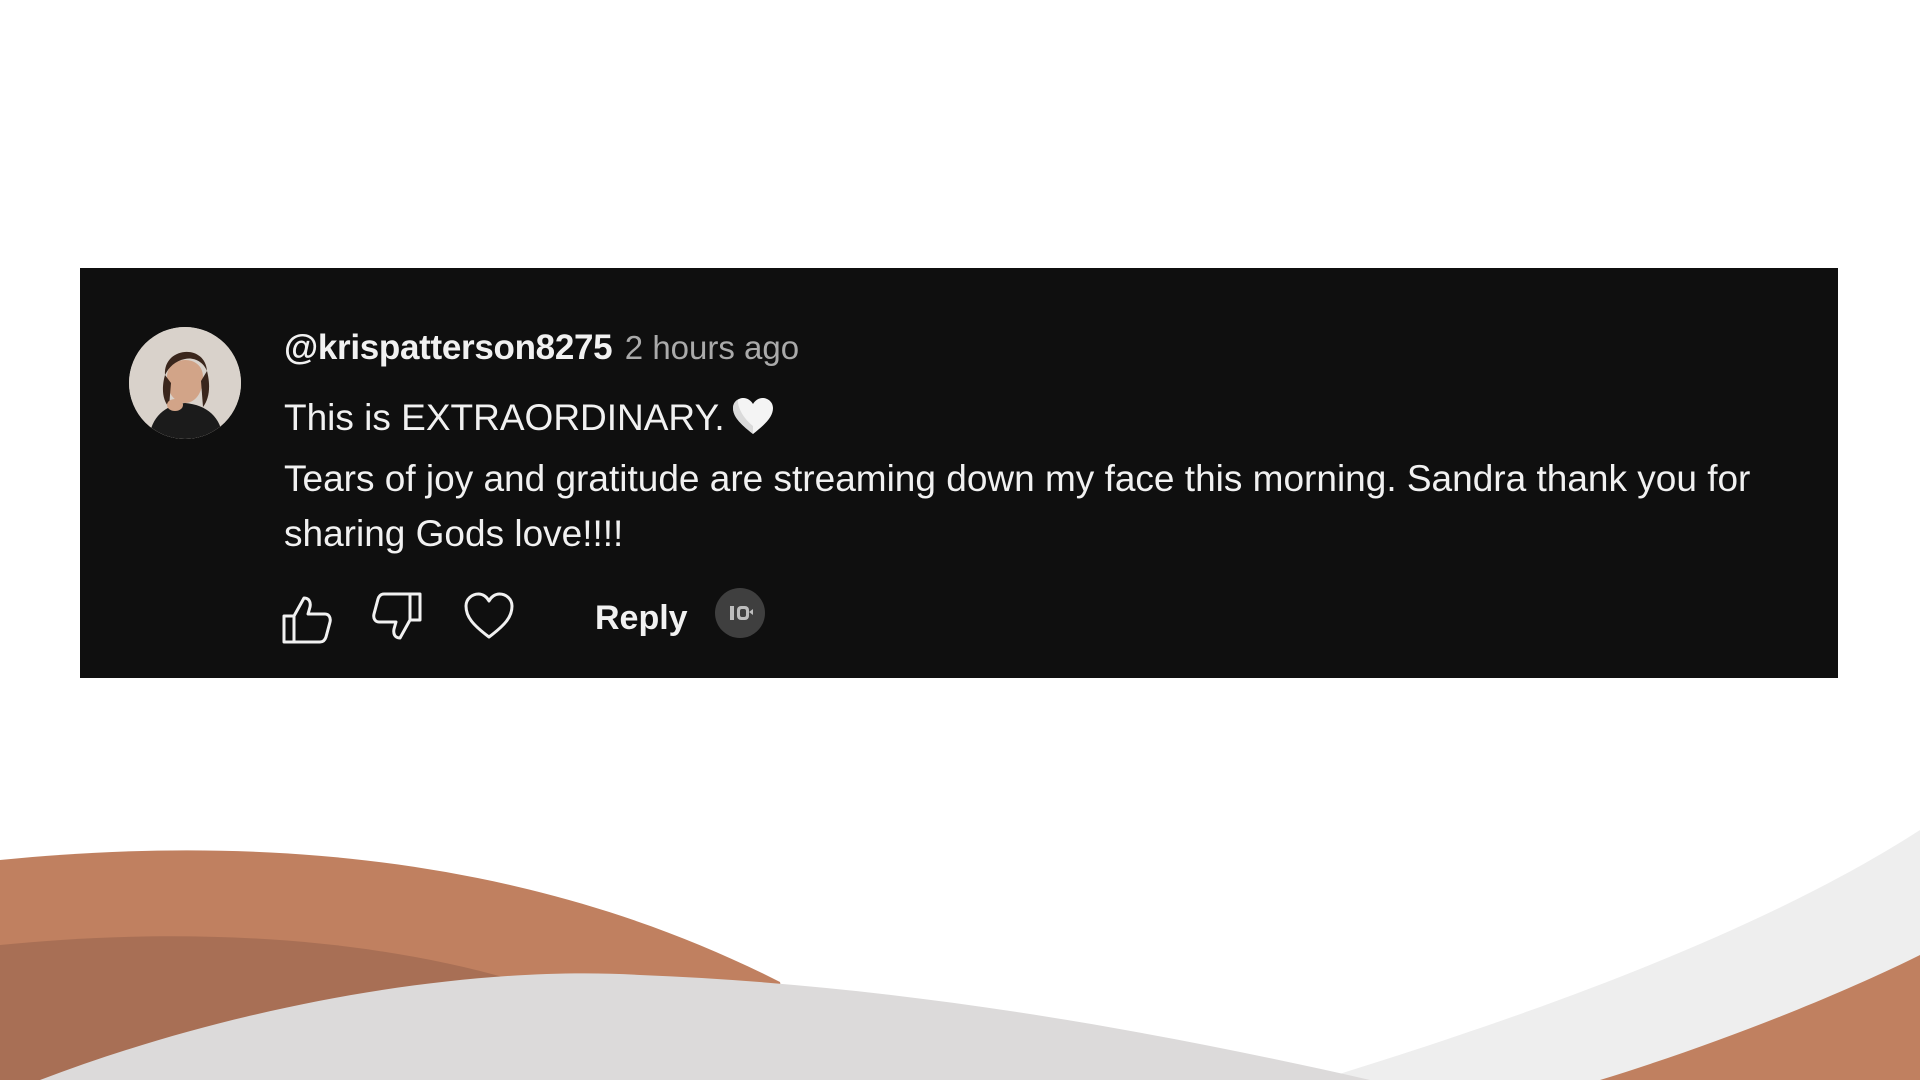 The height and width of the screenshot is (1080, 1920). What do you see at coordinates (1034, 420) in the screenshot?
I see `comment-line: This is EXTRAORDINARY.` at bounding box center [1034, 420].